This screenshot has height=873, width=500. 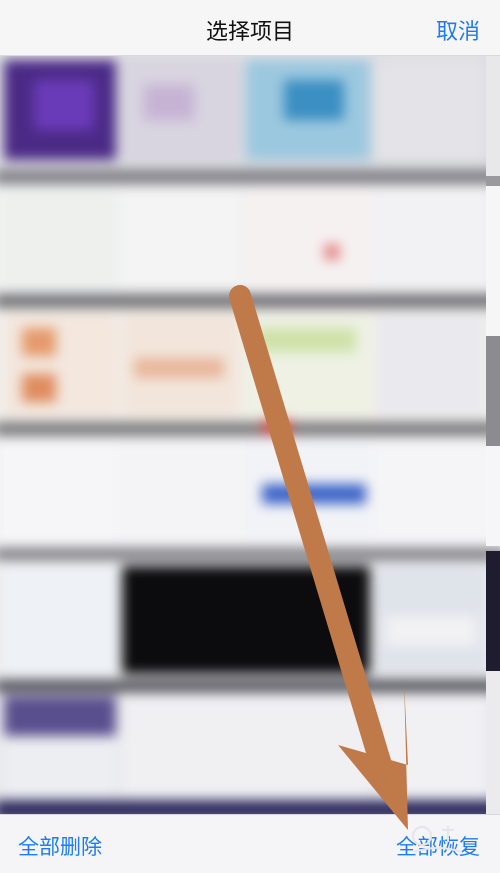 What do you see at coordinates (60, 846) in the screenshot?
I see `delete-all-button: 全部删除` at bounding box center [60, 846].